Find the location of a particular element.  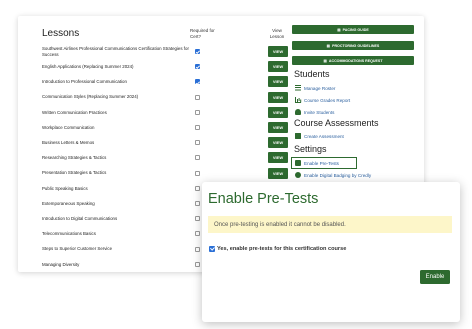

proctoring-guidelines-label: PROCTORING GUIDELINES is located at coordinates (356, 45).